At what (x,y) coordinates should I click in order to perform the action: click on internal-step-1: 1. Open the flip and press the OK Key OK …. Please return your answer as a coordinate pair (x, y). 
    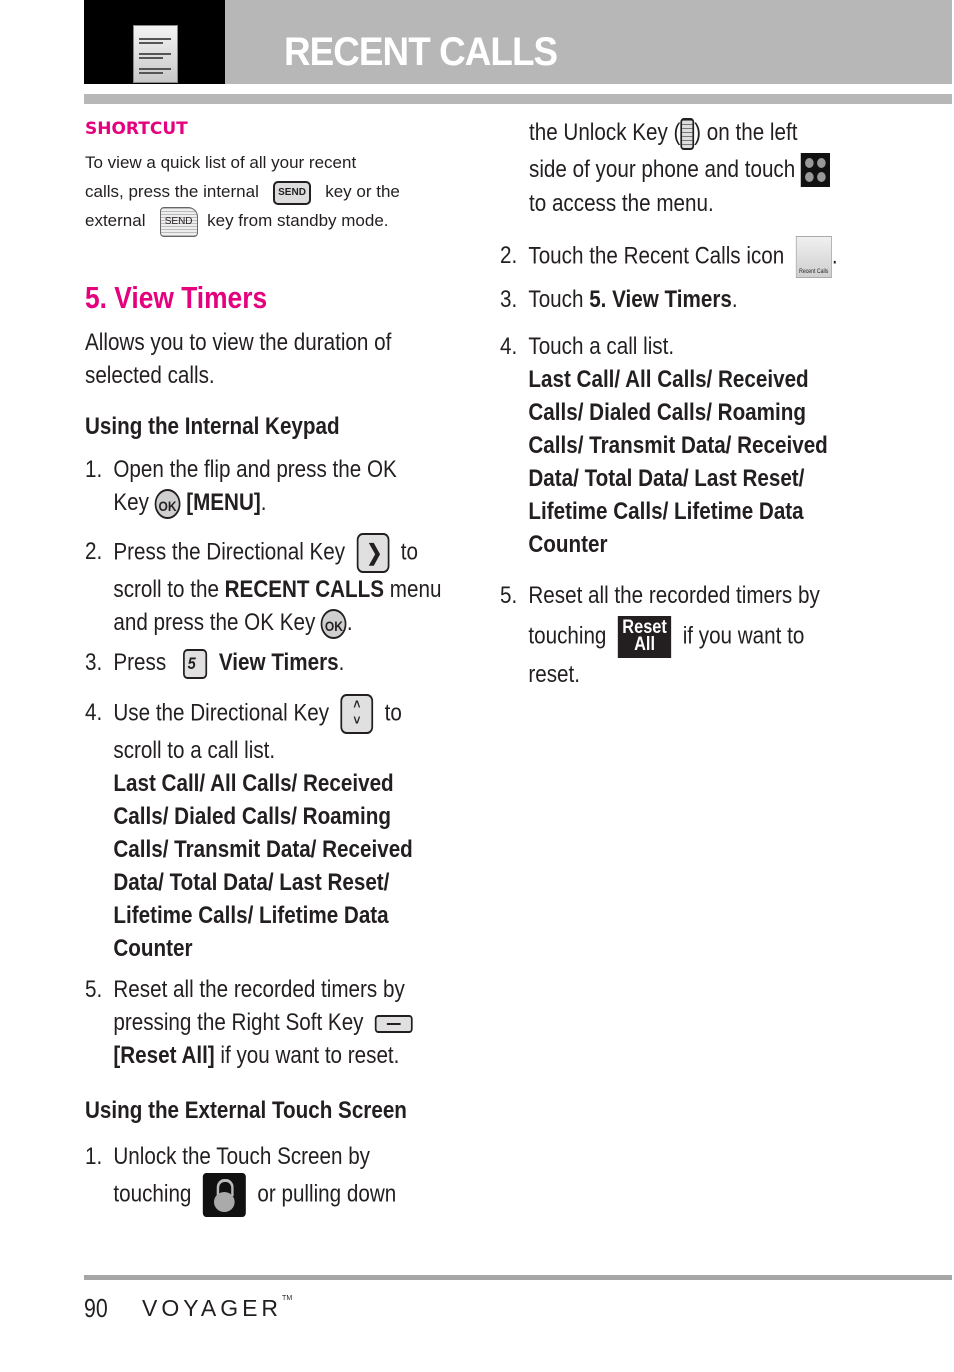
    Looking at the image, I should click on (241, 486).